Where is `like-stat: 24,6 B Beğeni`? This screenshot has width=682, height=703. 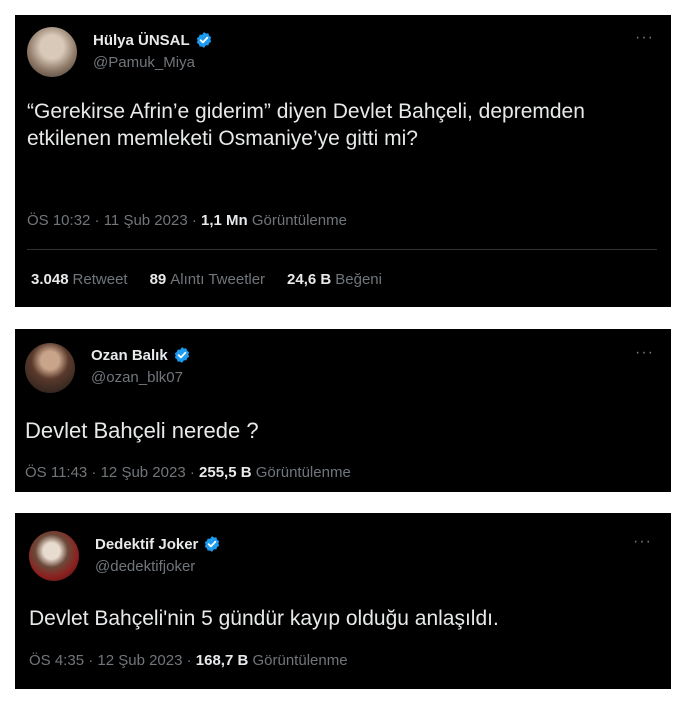 like-stat: 24,6 B Beğeni is located at coordinates (334, 279).